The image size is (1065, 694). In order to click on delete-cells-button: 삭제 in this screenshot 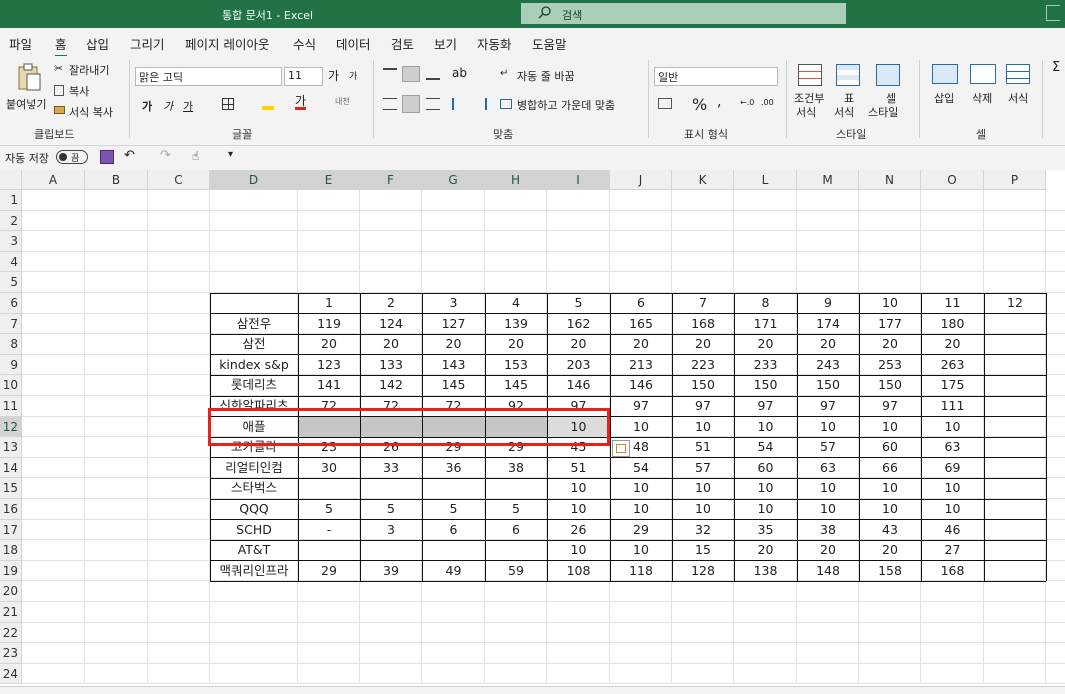, I will do `click(983, 91)`.